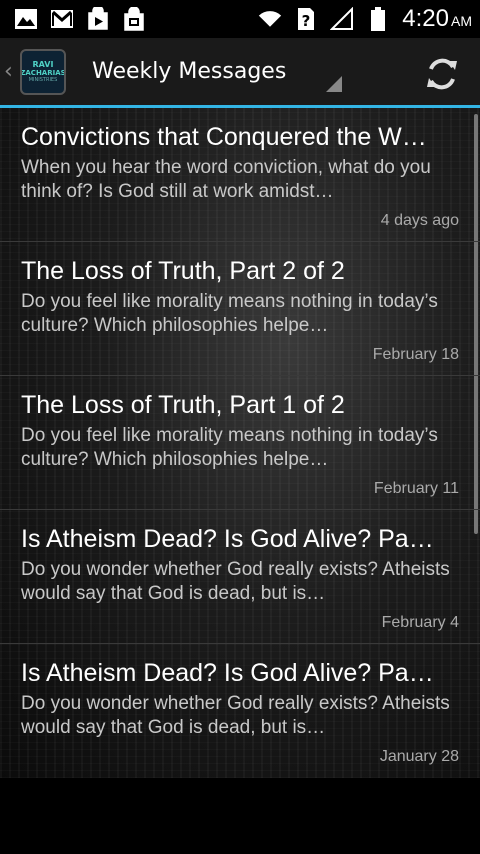  I want to click on message-title: The Loss of Truth, Part 1 of 2, so click(183, 405).